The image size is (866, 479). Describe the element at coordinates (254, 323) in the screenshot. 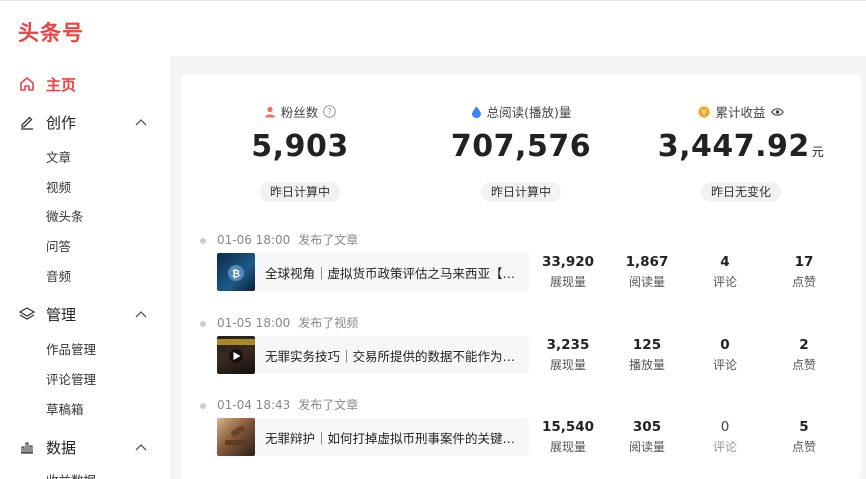

I see `post-date: 01-05 18:00` at that location.